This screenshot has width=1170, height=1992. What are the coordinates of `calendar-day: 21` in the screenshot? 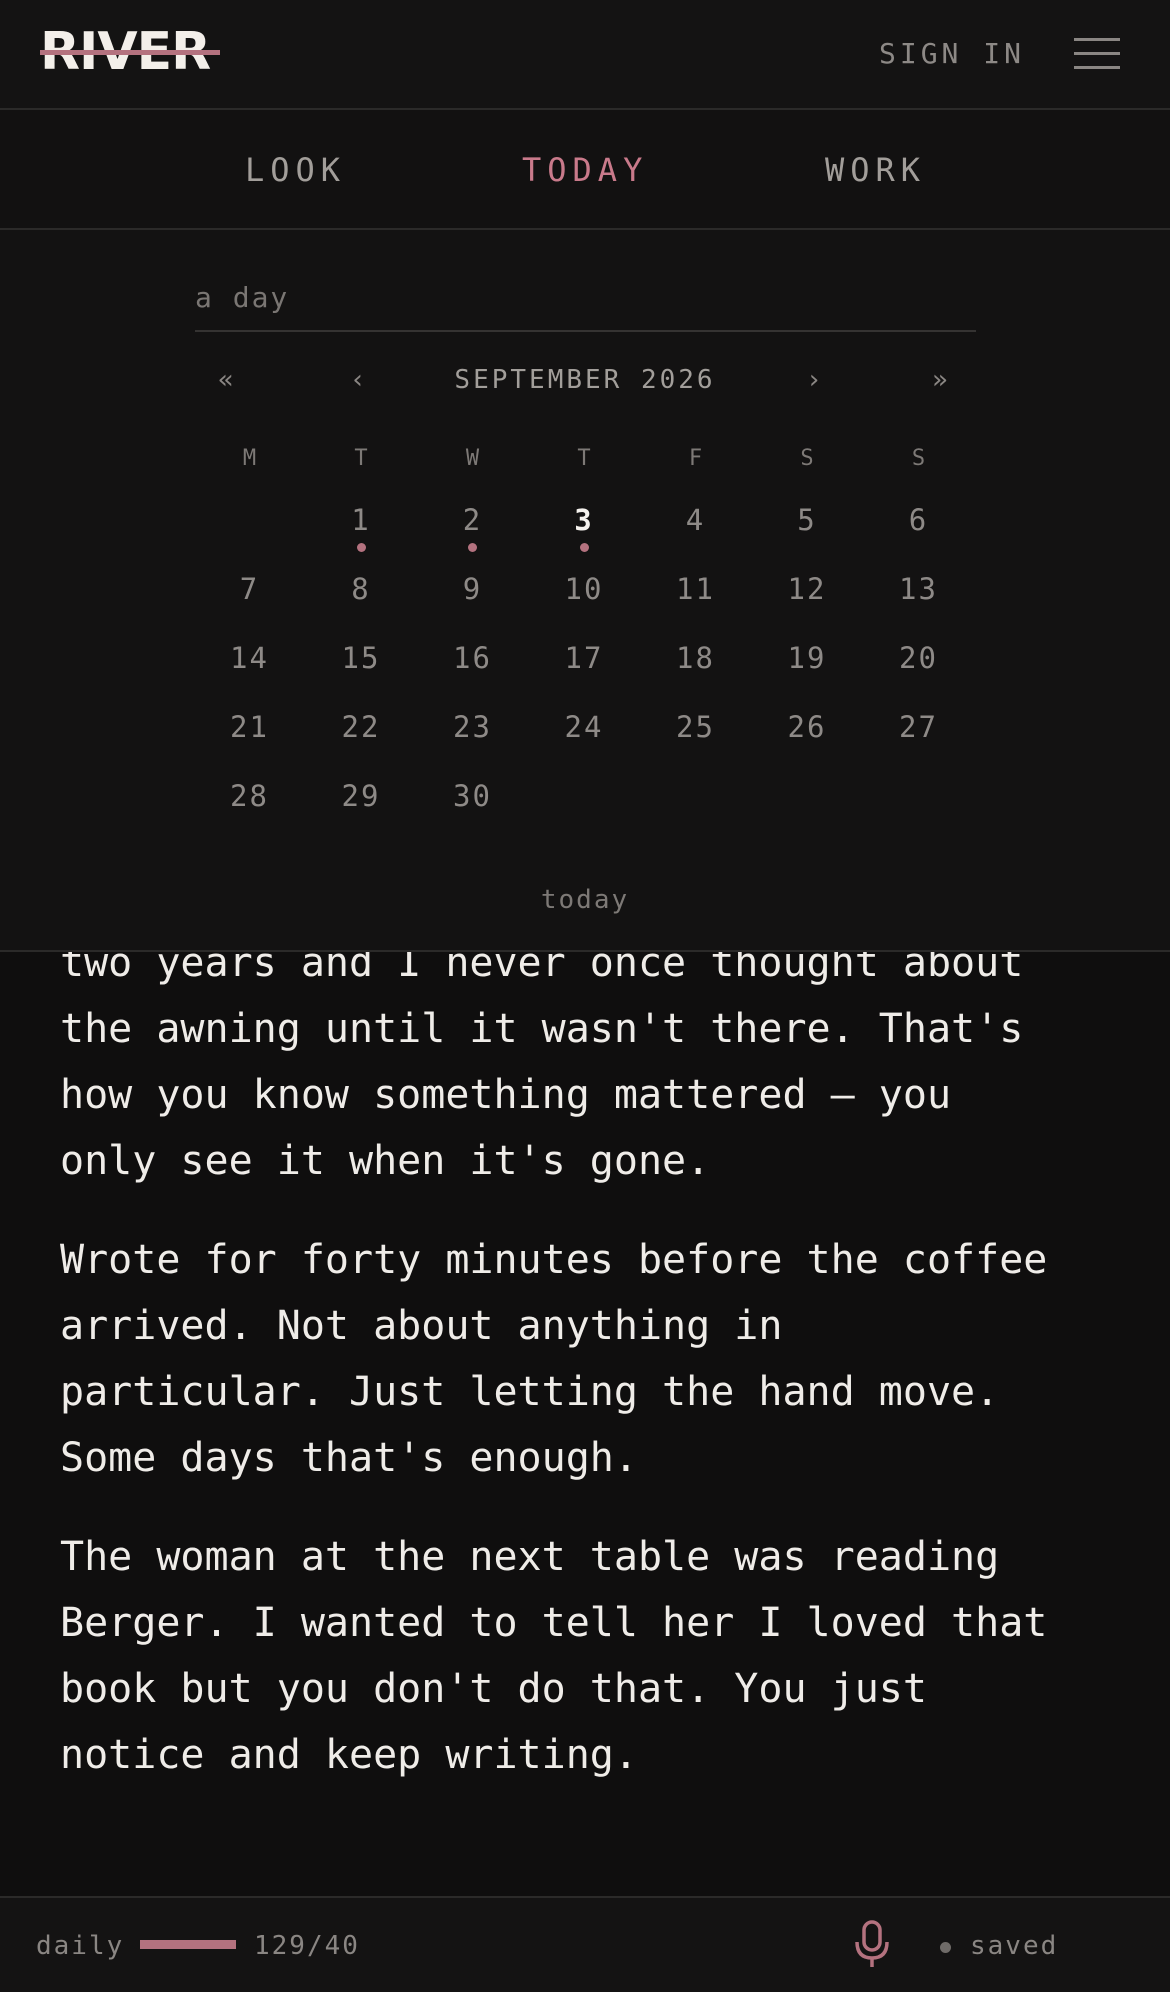 It's located at (249, 741).